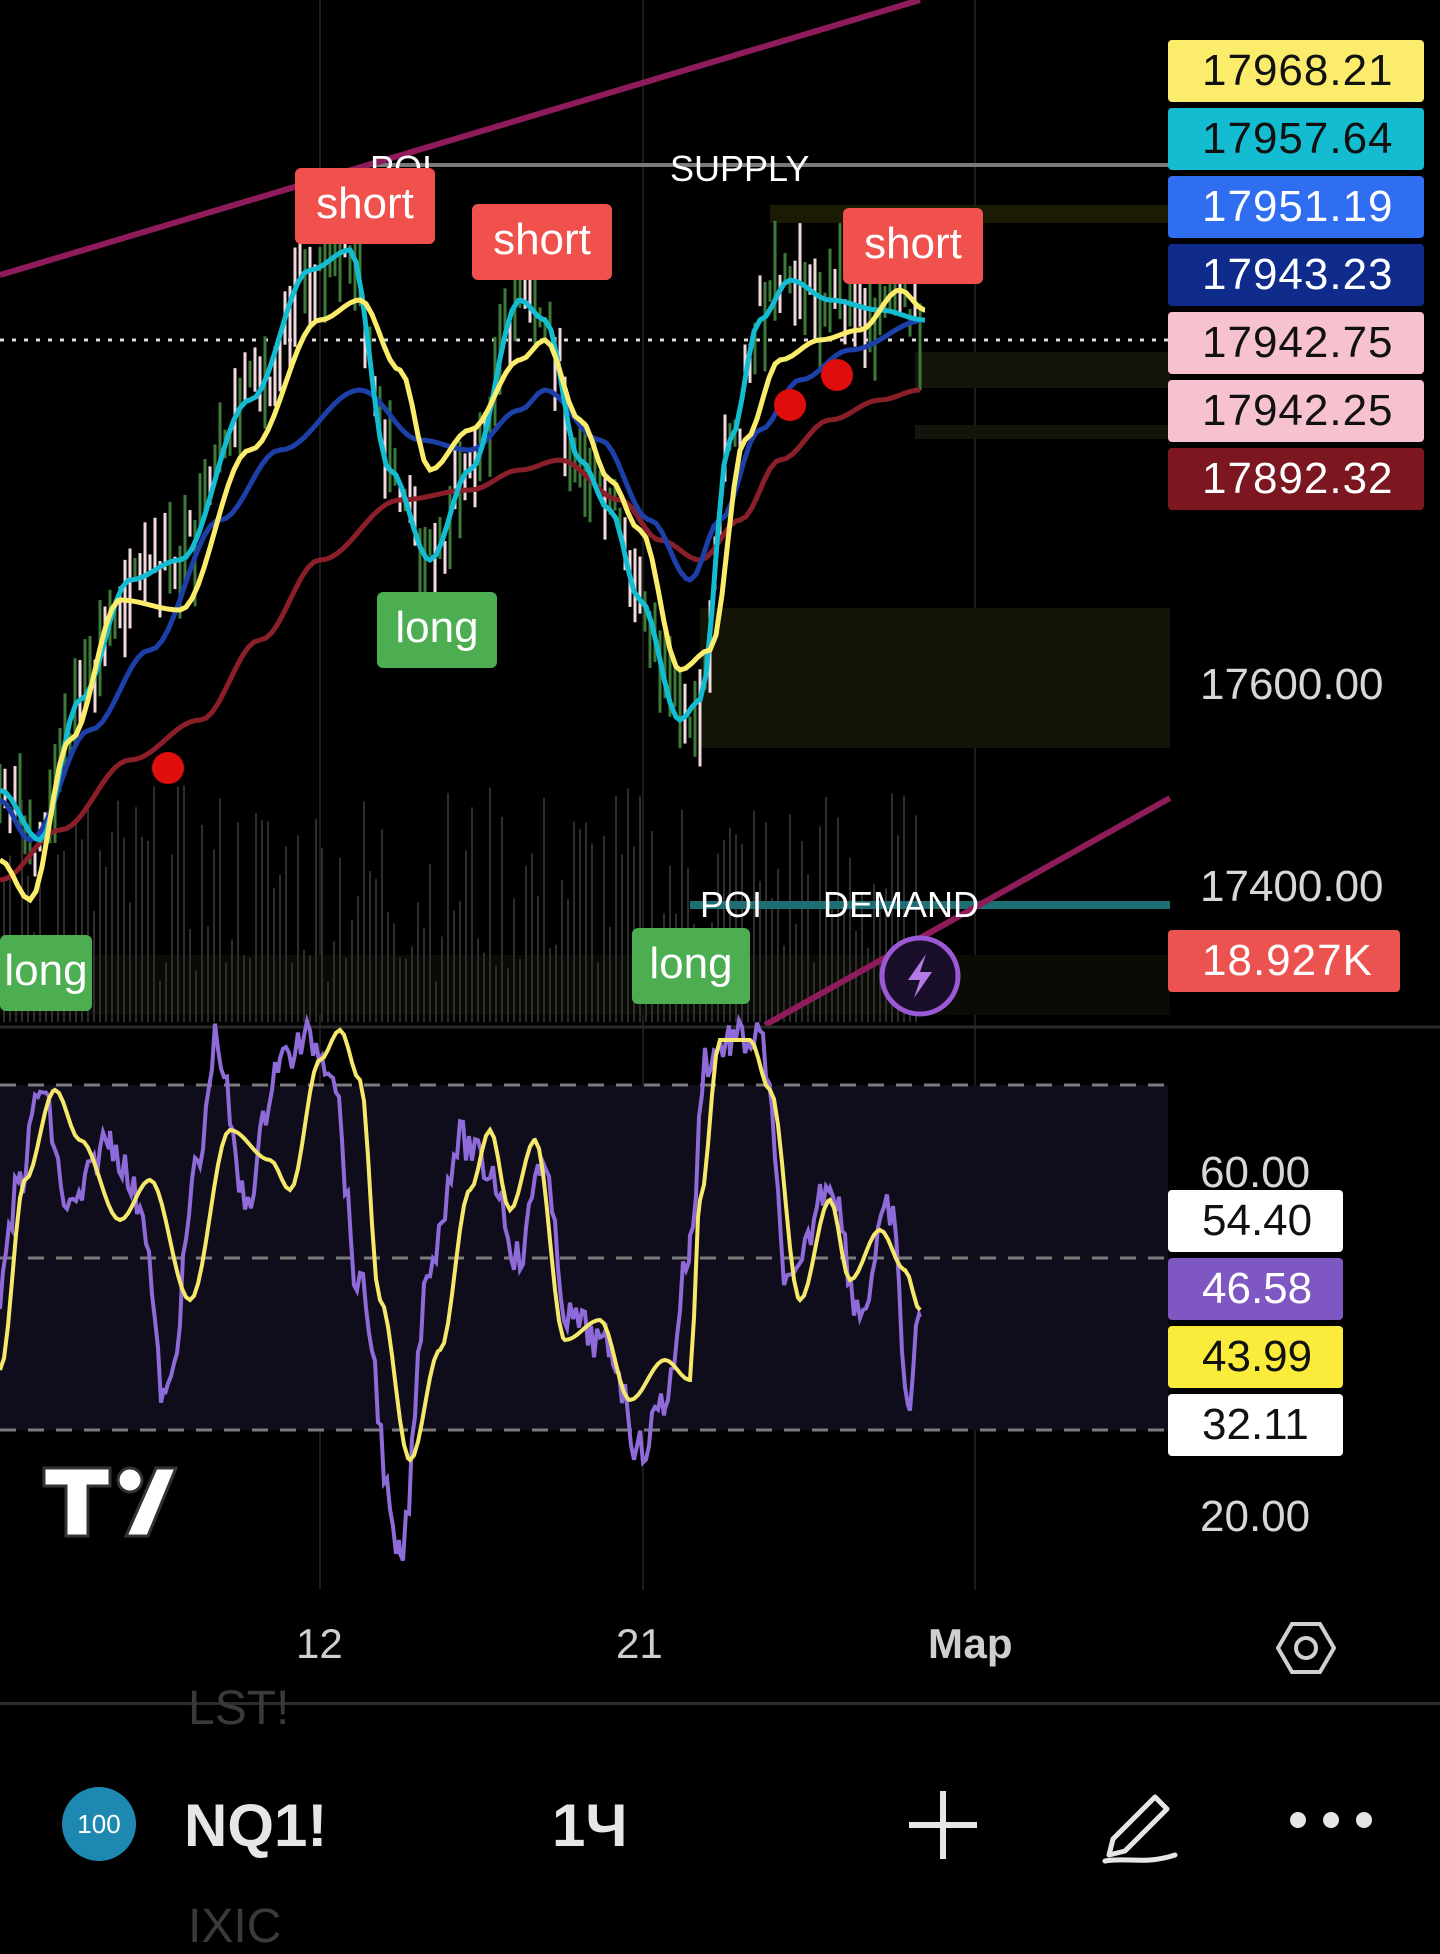  Describe the element at coordinates (1284, 961) in the screenshot. I see `volume-tag: 18.927K` at that location.